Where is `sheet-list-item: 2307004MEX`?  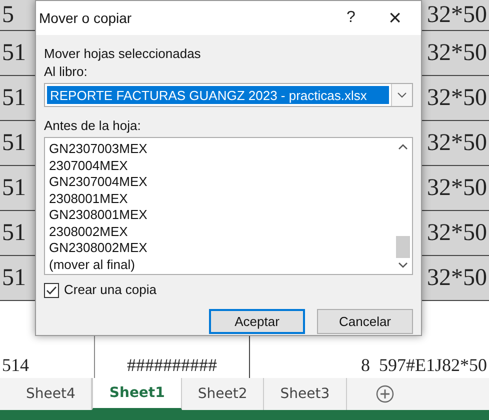
sheet-list-item: 2307004MEX is located at coordinates (221, 166).